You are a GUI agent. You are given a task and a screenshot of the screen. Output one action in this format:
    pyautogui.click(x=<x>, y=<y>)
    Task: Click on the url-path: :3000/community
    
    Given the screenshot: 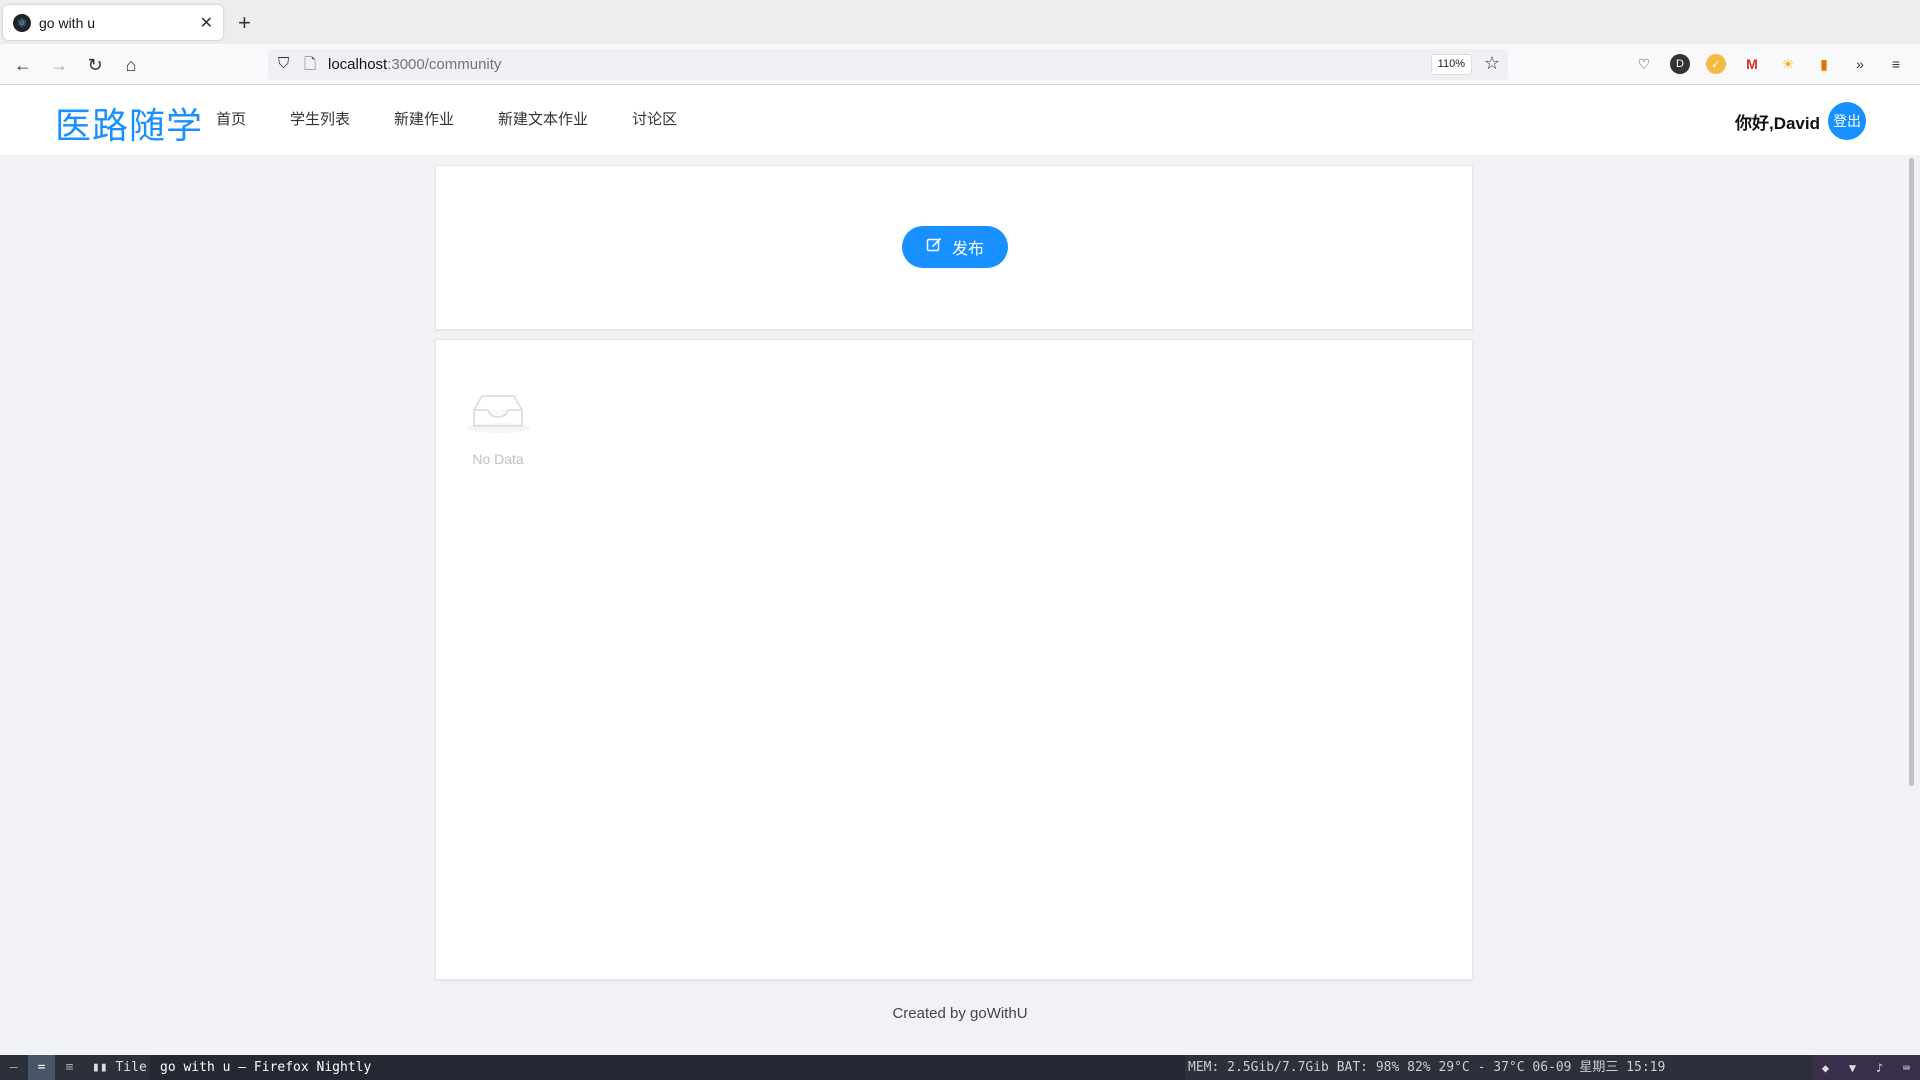 What is the action you would take?
    pyautogui.click(x=444, y=64)
    